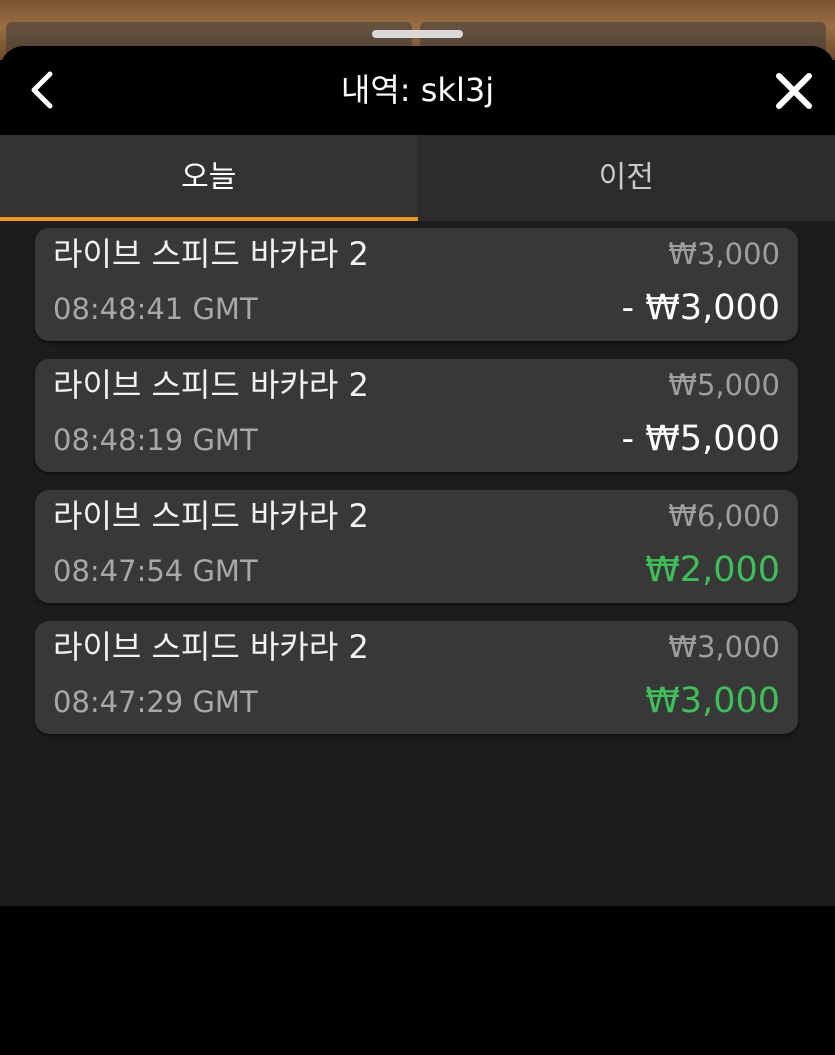 This screenshot has height=1055, width=835. What do you see at coordinates (209, 178) in the screenshot?
I see `tab-today: 오늘` at bounding box center [209, 178].